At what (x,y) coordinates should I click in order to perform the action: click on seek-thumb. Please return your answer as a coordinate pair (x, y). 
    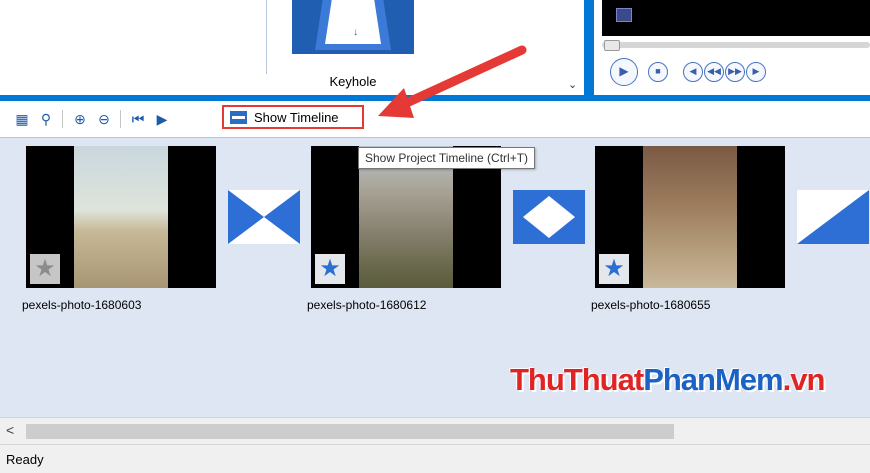
    Looking at the image, I should click on (612, 45).